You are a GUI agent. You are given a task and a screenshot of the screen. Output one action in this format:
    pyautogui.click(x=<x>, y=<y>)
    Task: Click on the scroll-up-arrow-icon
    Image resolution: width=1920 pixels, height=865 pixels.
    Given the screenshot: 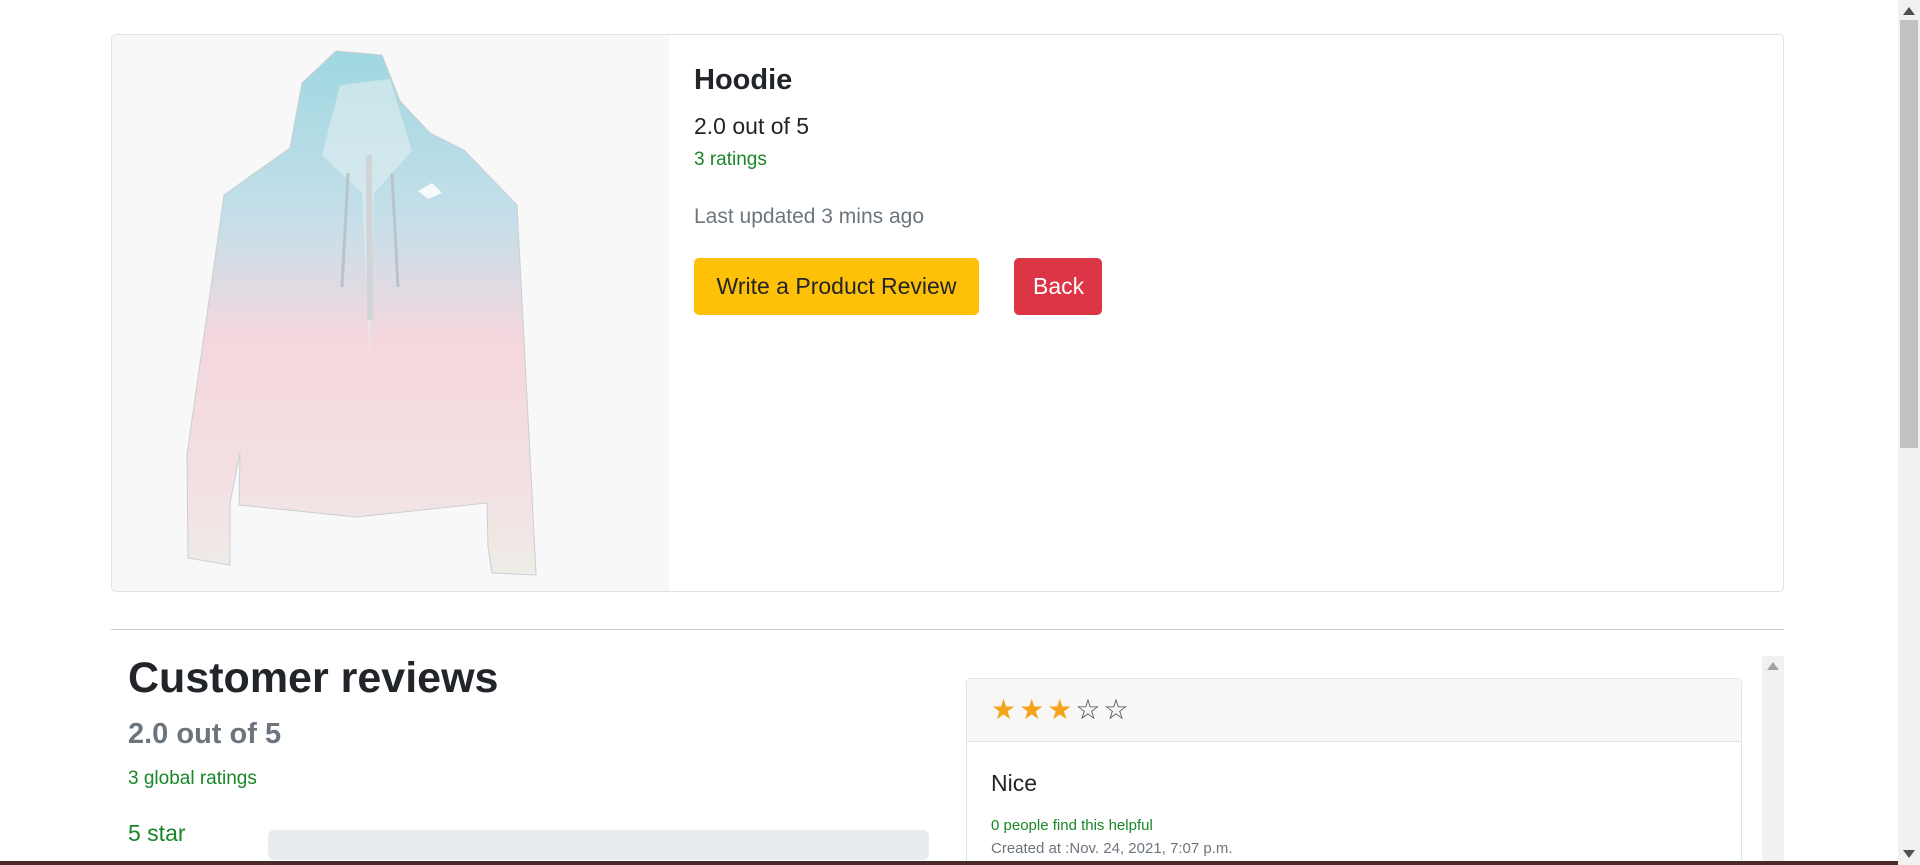 What is the action you would take?
    pyautogui.click(x=1909, y=11)
    